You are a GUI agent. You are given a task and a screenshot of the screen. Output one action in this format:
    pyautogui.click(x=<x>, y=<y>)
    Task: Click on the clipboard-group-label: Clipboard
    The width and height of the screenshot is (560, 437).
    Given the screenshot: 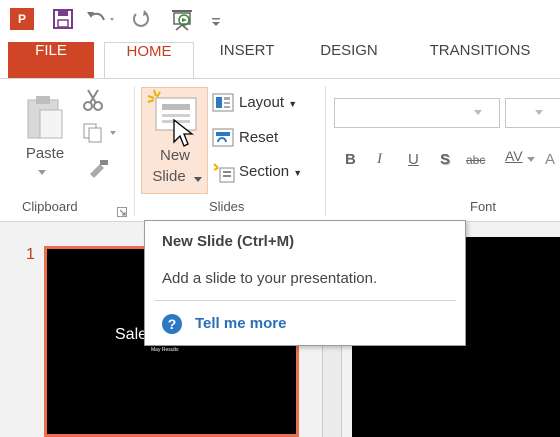 What is the action you would take?
    pyautogui.click(x=50, y=206)
    